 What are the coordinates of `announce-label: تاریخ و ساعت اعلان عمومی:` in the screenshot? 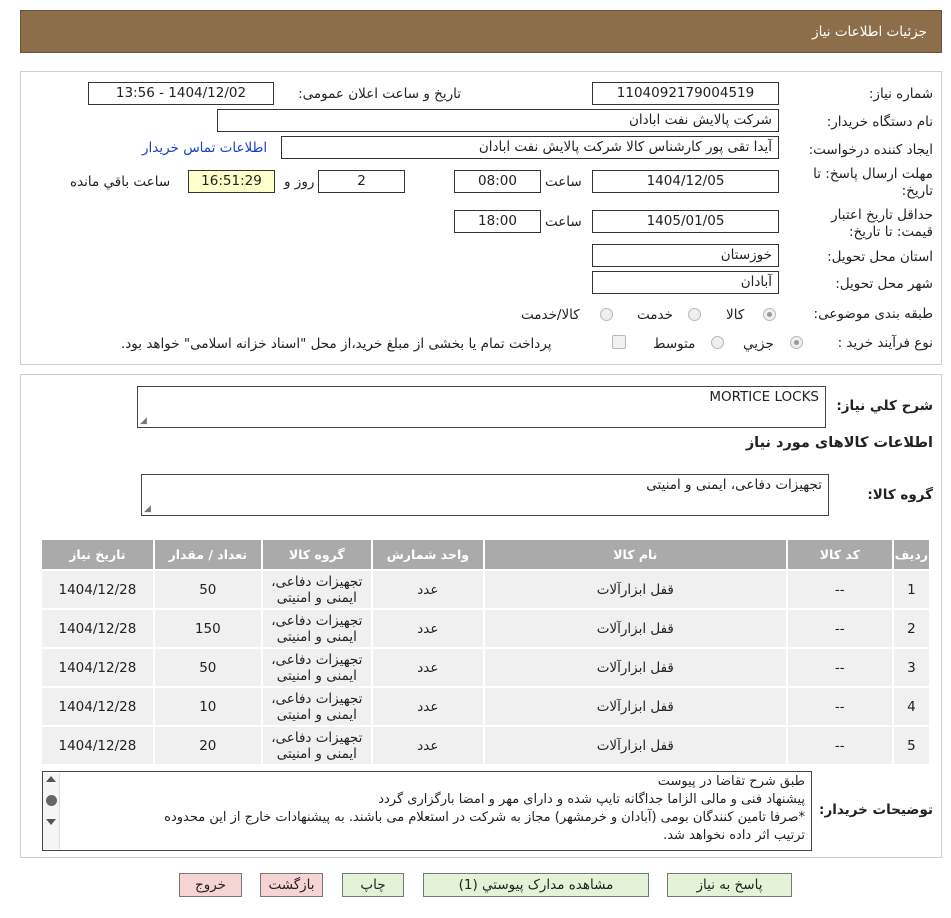 It's located at (379, 94).